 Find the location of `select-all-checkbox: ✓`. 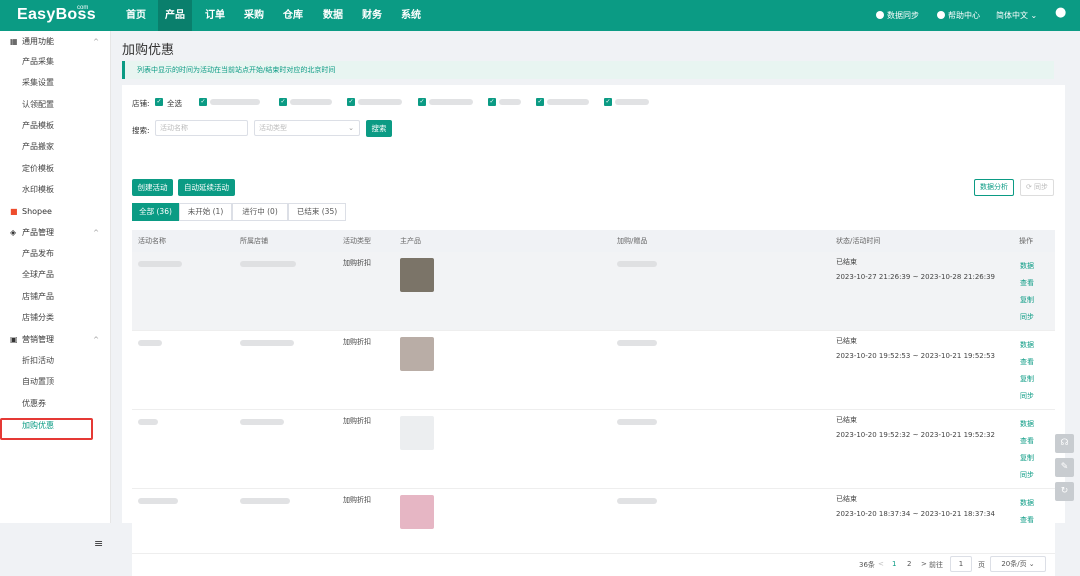

select-all-checkbox: ✓ is located at coordinates (159, 102).